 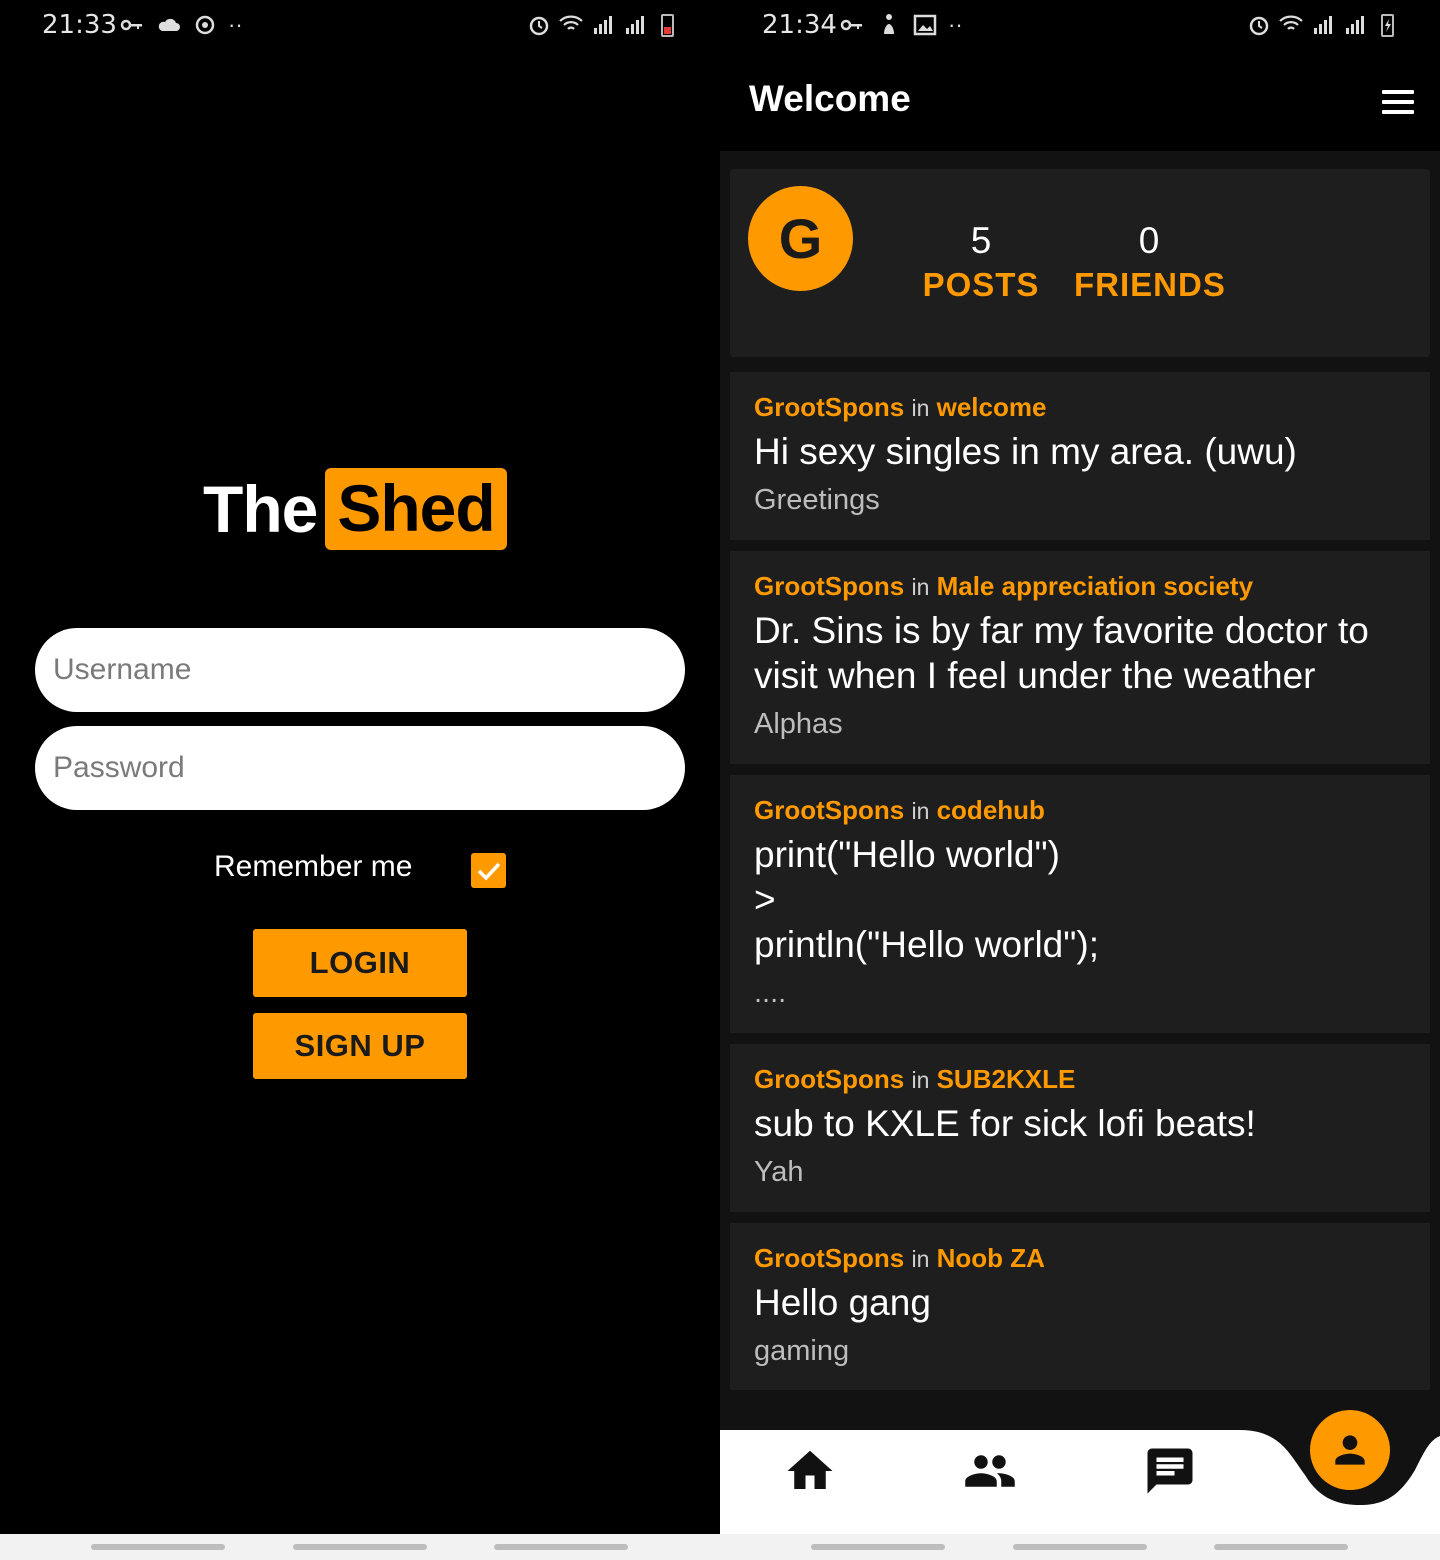 I want to click on post-community: codehub, so click(x=991, y=810).